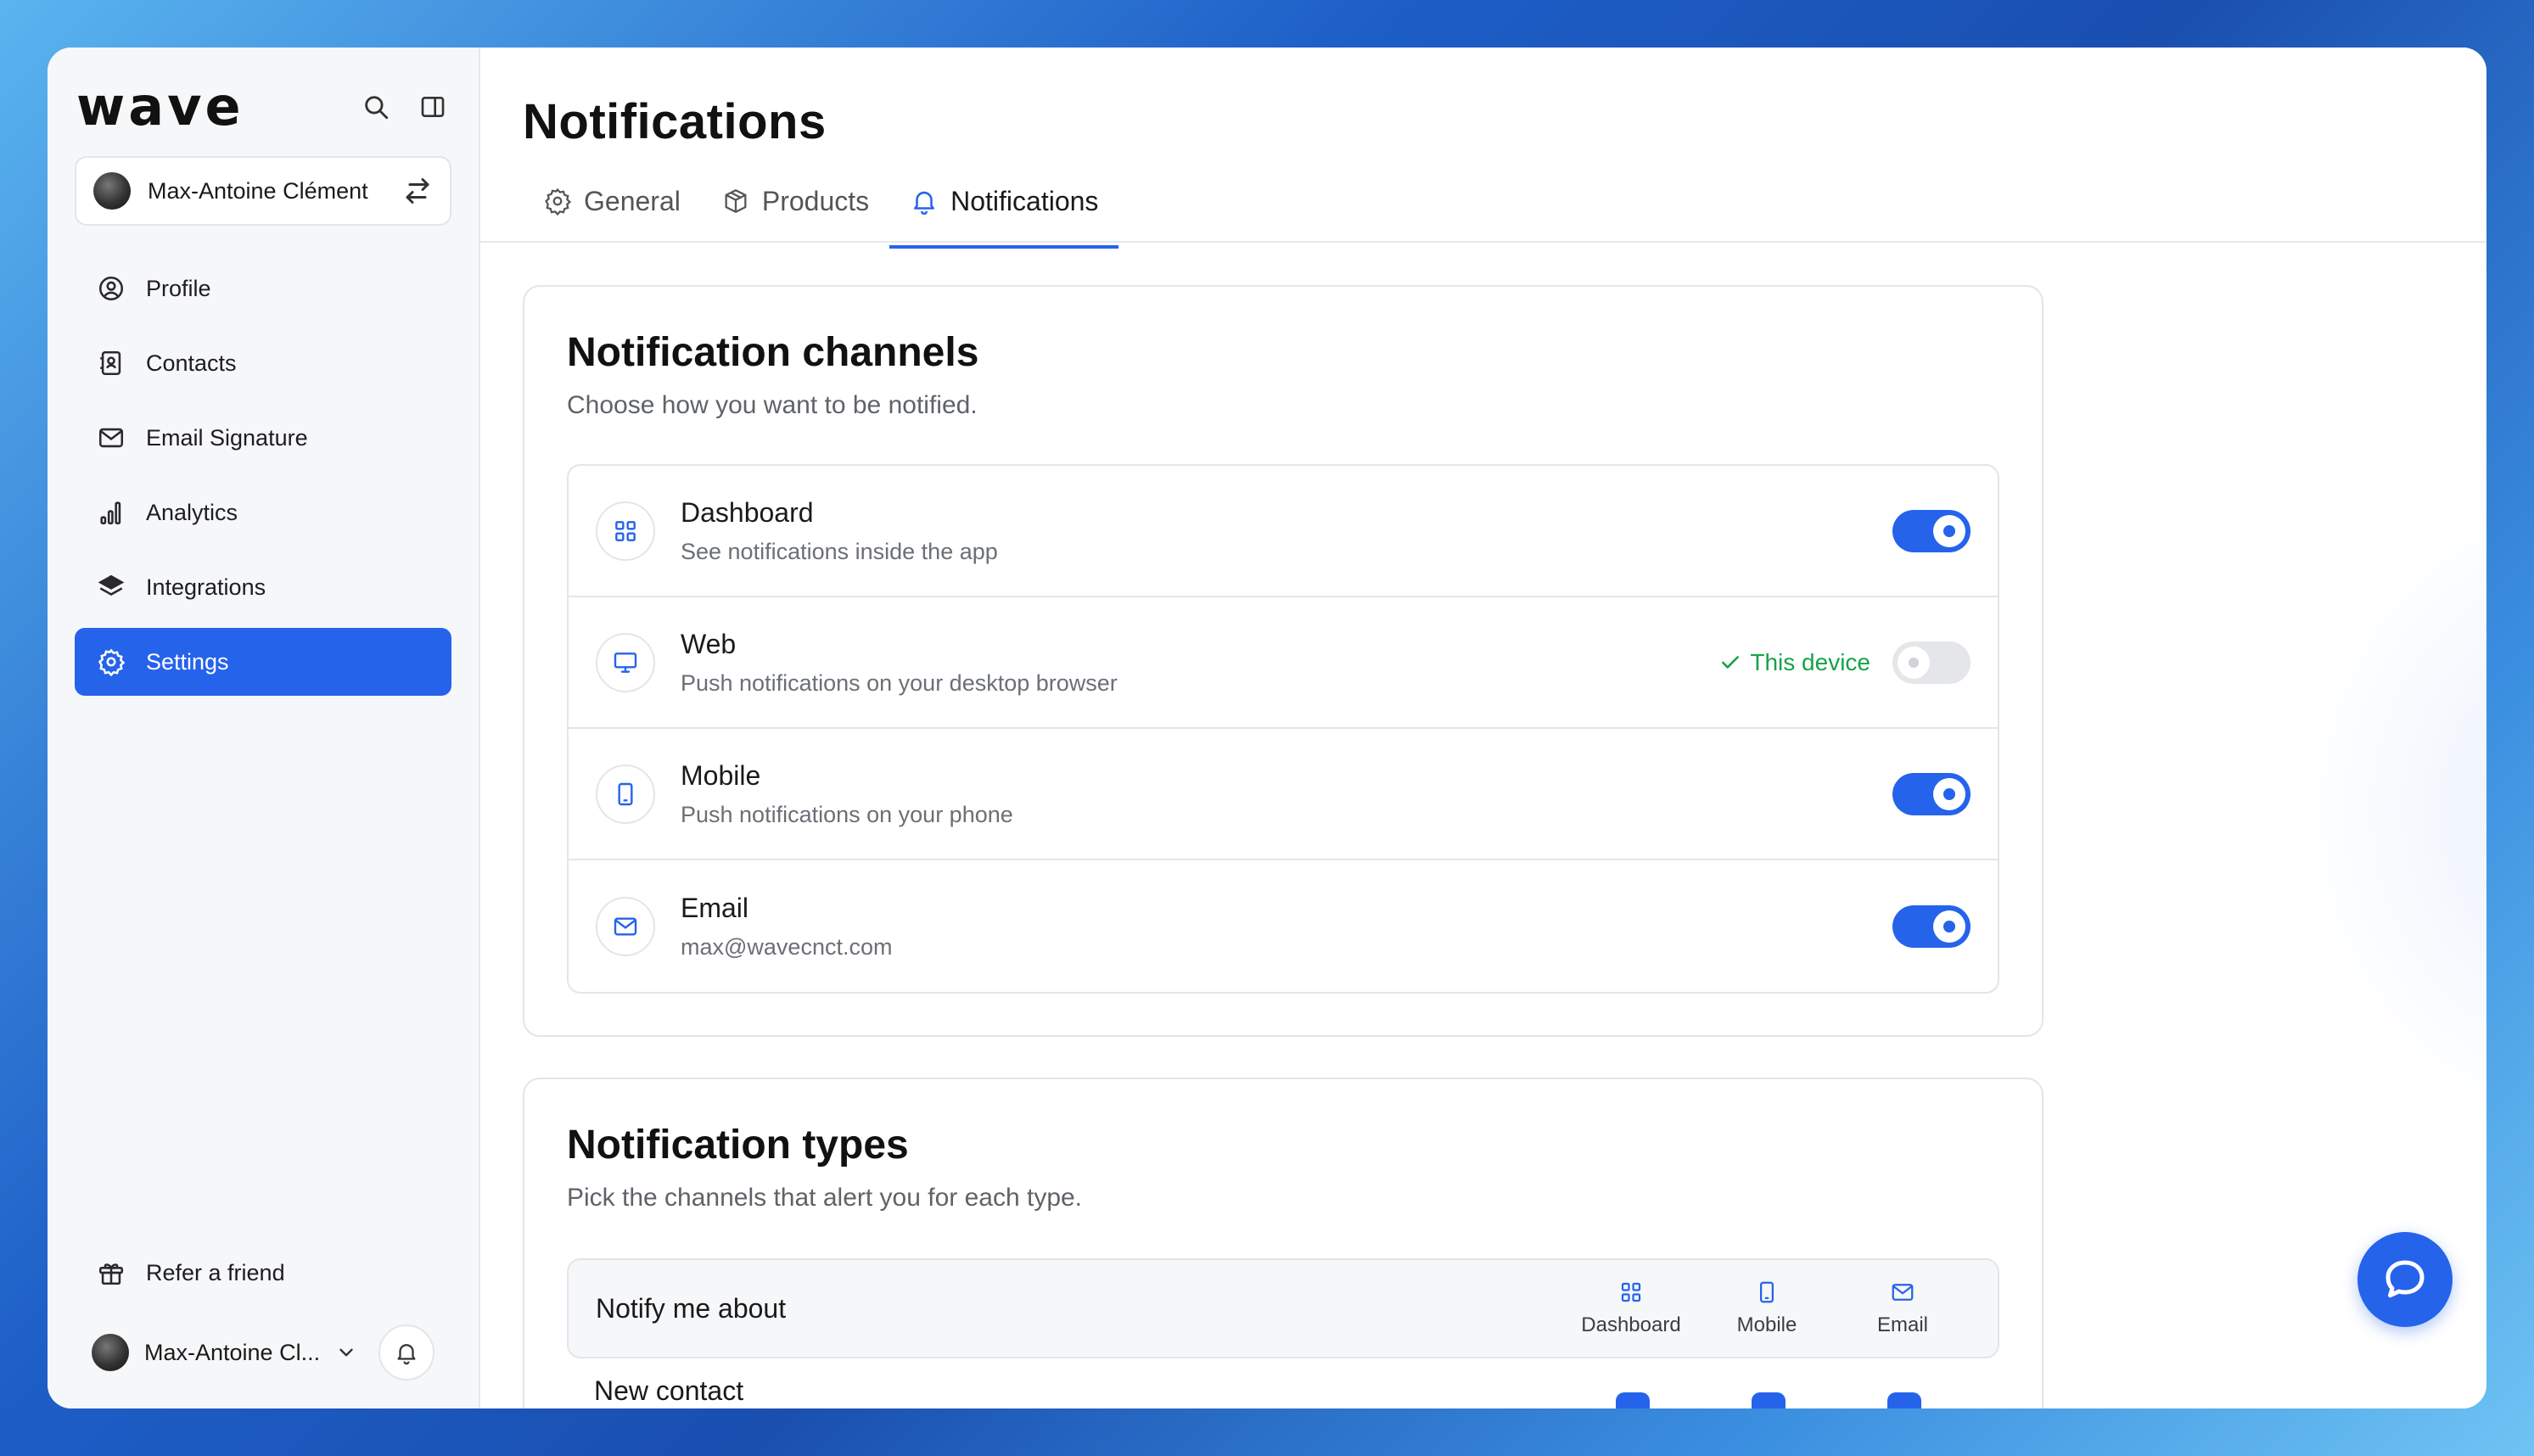  I want to click on channel-mobile: Mobile Push notifications on your phone, so click(1283, 794).